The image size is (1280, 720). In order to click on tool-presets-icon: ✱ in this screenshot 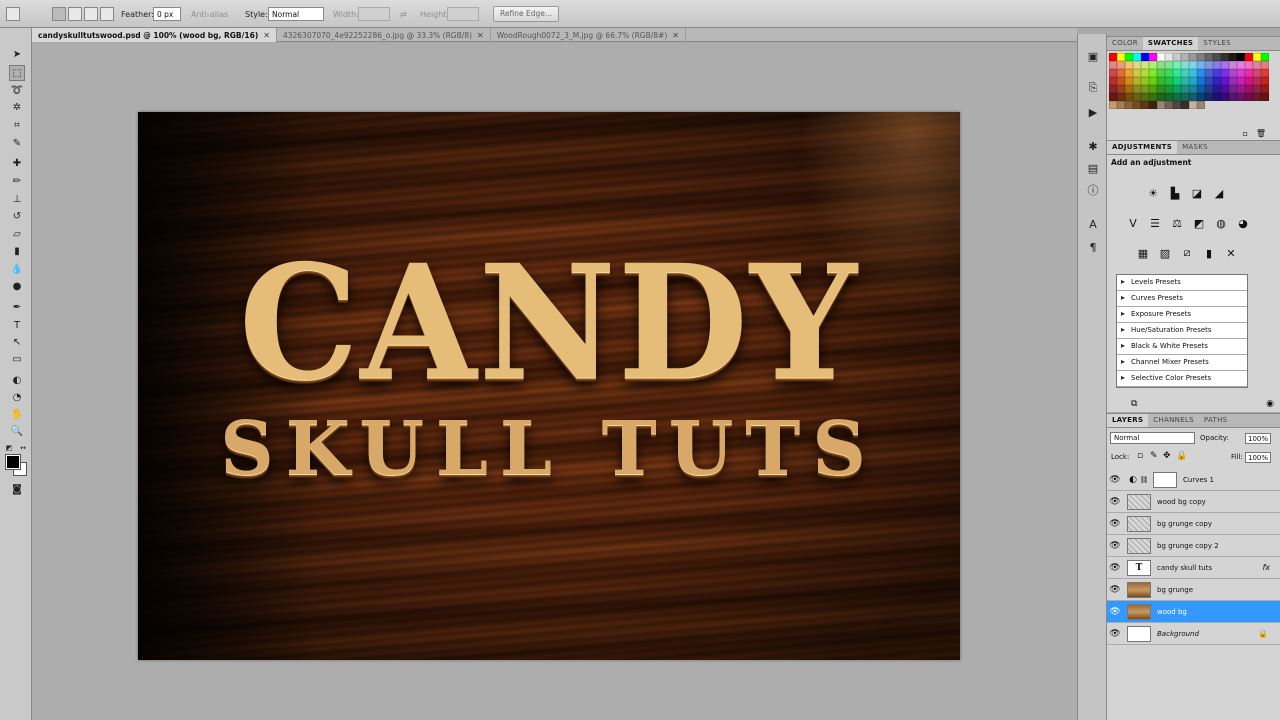, I will do `click(1093, 146)`.